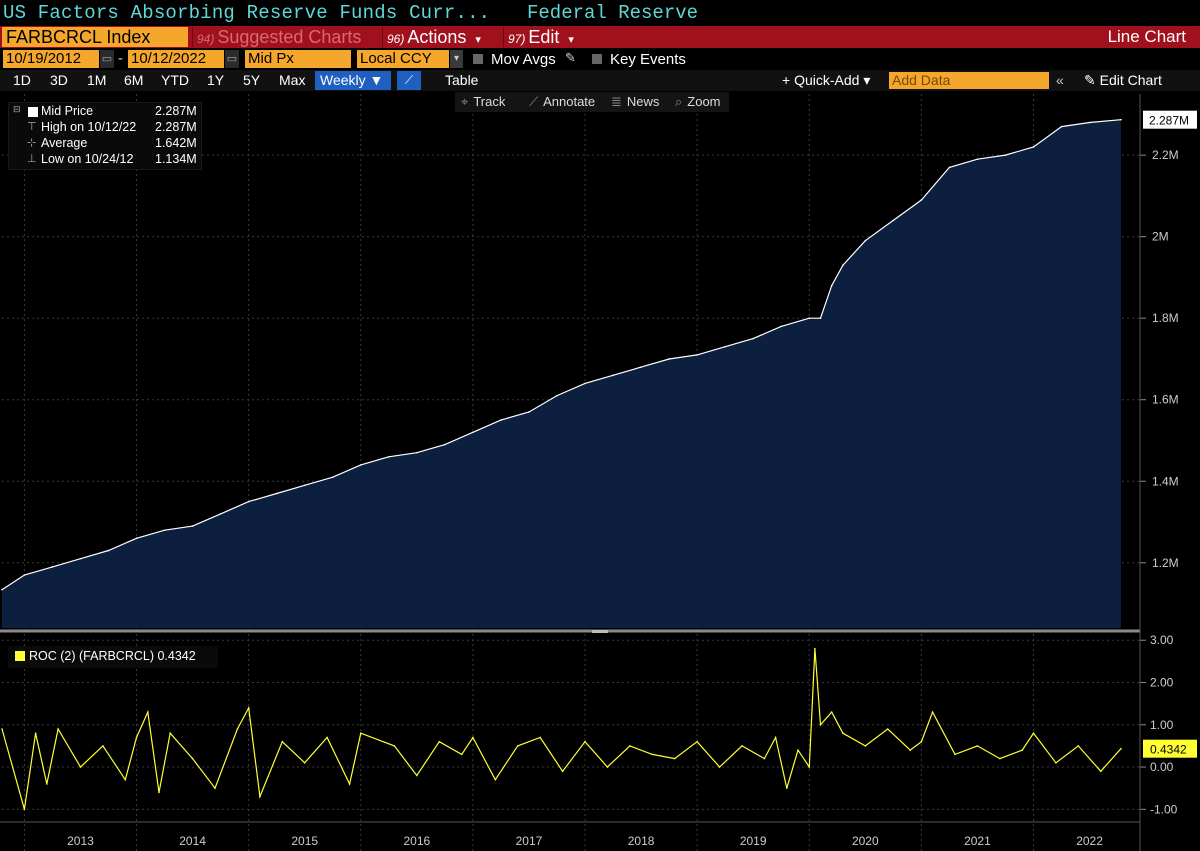 This screenshot has height=851, width=1200. I want to click on legend-mid-price: ⊟ Mid Price 2.287M, so click(106, 112).